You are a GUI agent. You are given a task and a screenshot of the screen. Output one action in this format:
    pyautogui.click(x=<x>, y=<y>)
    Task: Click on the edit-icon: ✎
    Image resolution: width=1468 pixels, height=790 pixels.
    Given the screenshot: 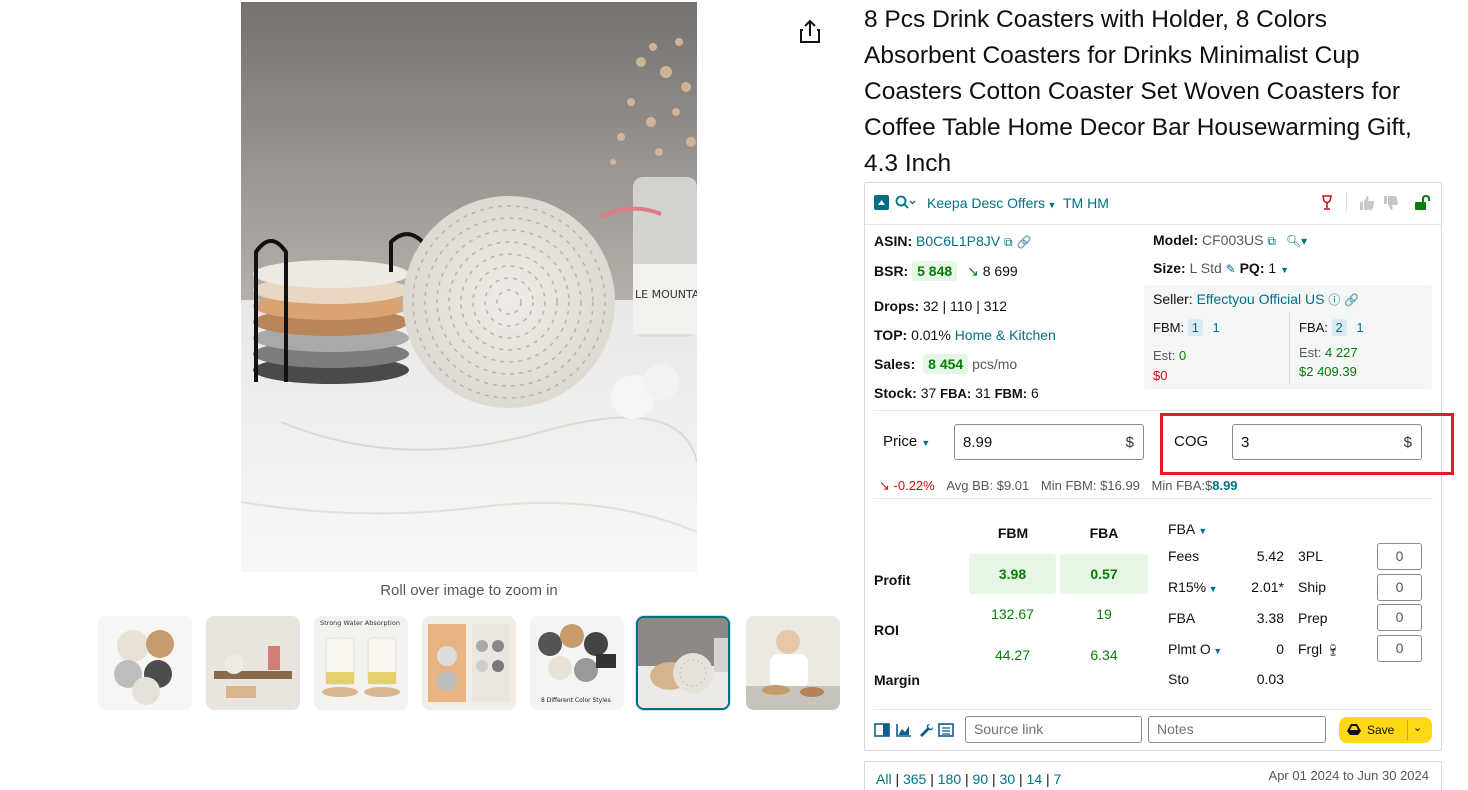 What is the action you would take?
    pyautogui.click(x=1231, y=269)
    